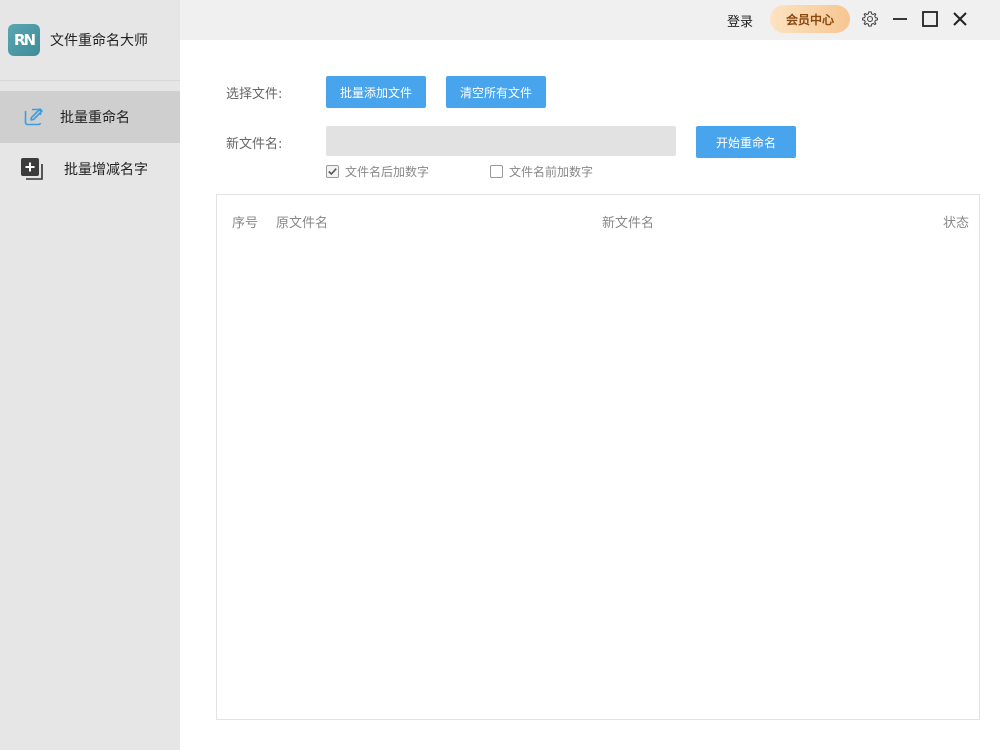 This screenshot has width=1000, height=750. Describe the element at coordinates (245, 223) in the screenshot. I see `column-header-index: 序号` at that location.